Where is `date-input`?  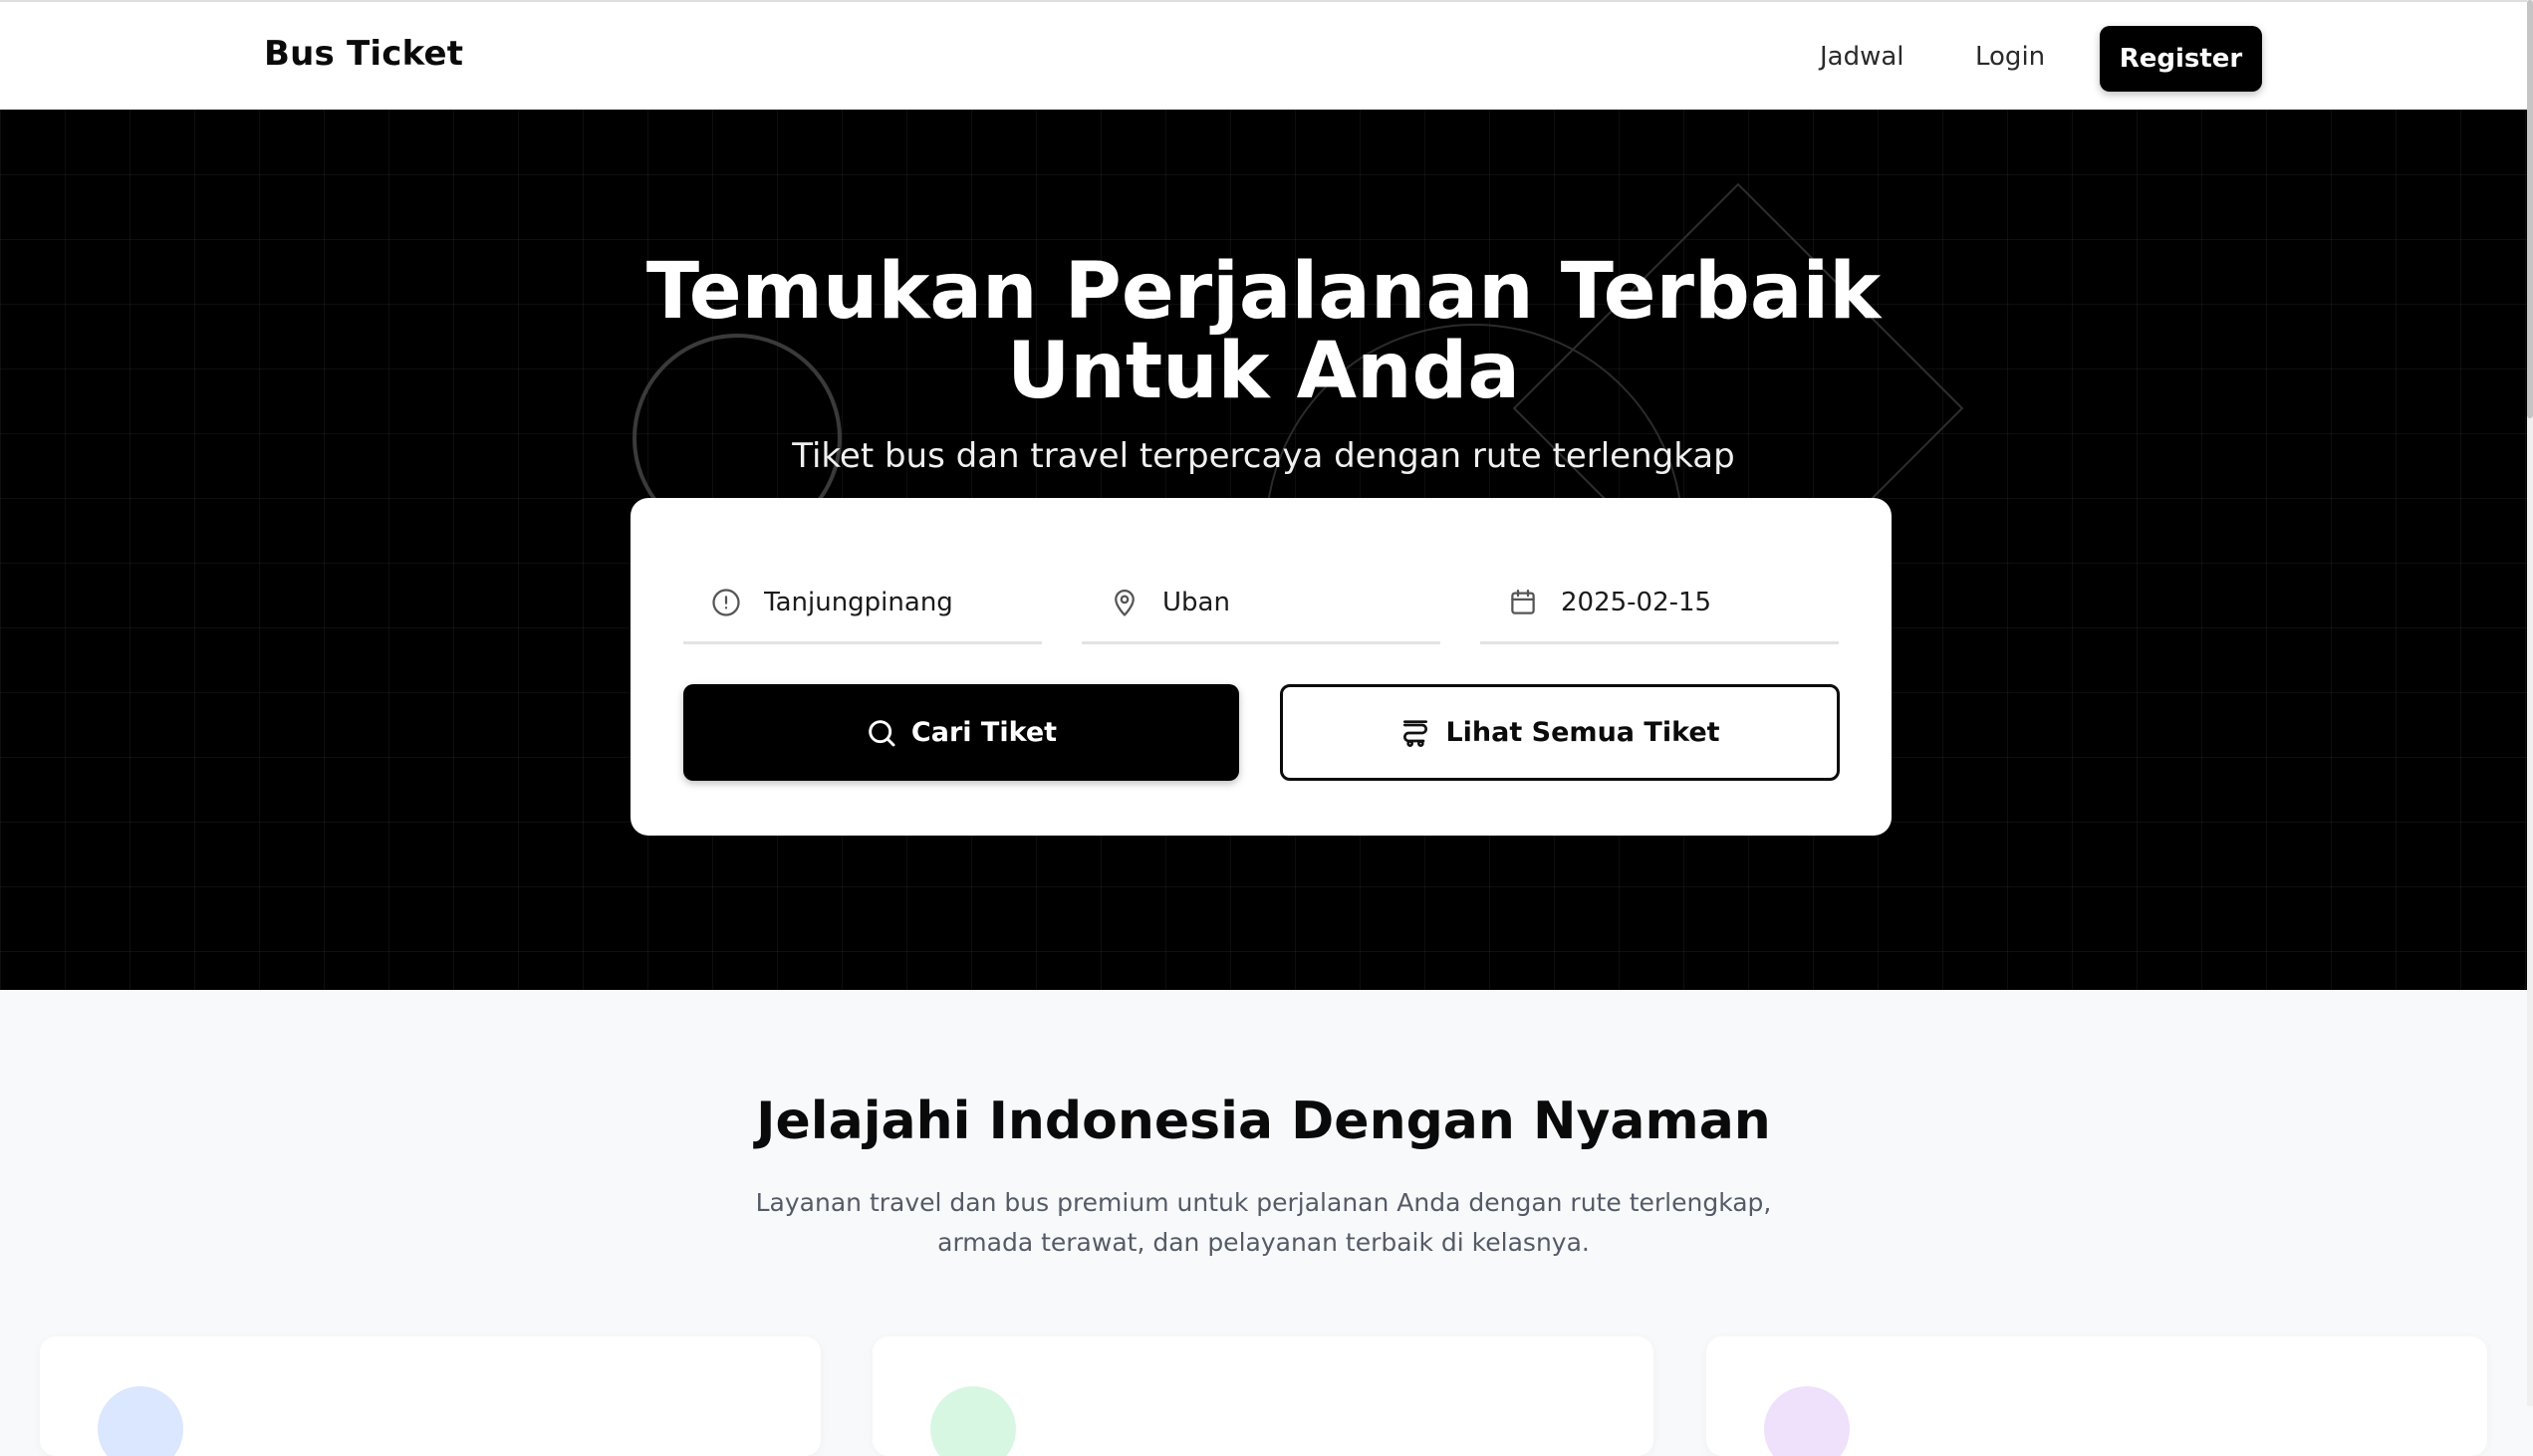 date-input is located at coordinates (1698, 602).